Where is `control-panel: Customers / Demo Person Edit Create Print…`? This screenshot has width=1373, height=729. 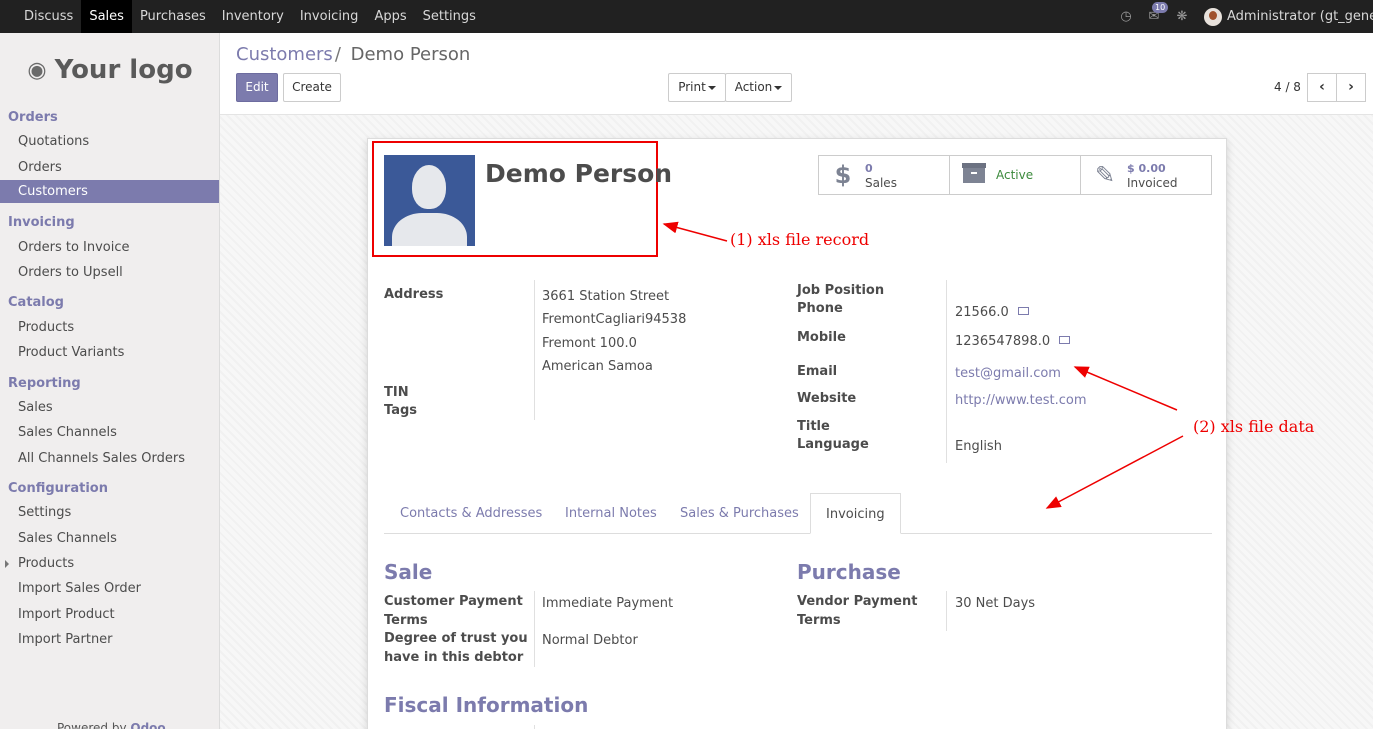
control-panel: Customers / Demo Person Edit Create Print… is located at coordinates (796, 74).